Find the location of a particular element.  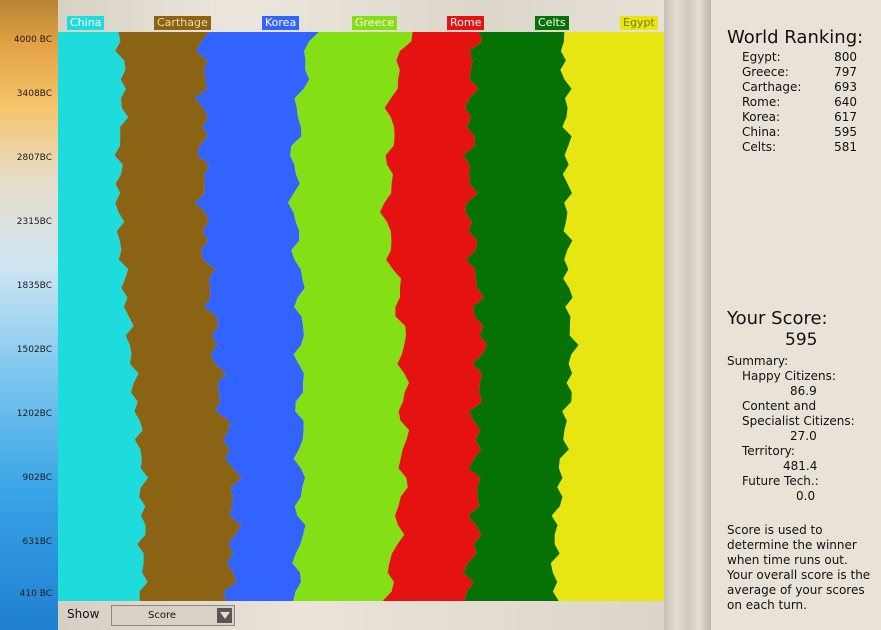

year-label: 4000 BC is located at coordinates (32, 40).